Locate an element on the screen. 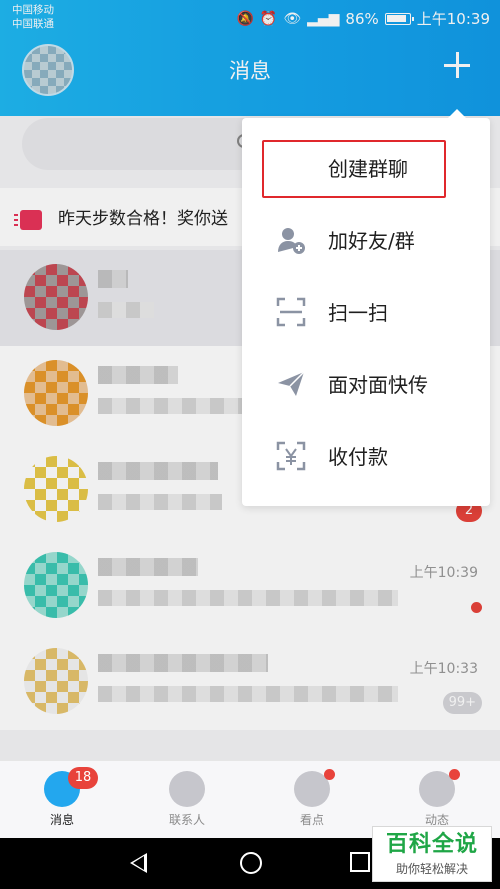 The height and width of the screenshot is (889, 500). menu-item-face-transfer: 面对面快传 is located at coordinates (366, 383).